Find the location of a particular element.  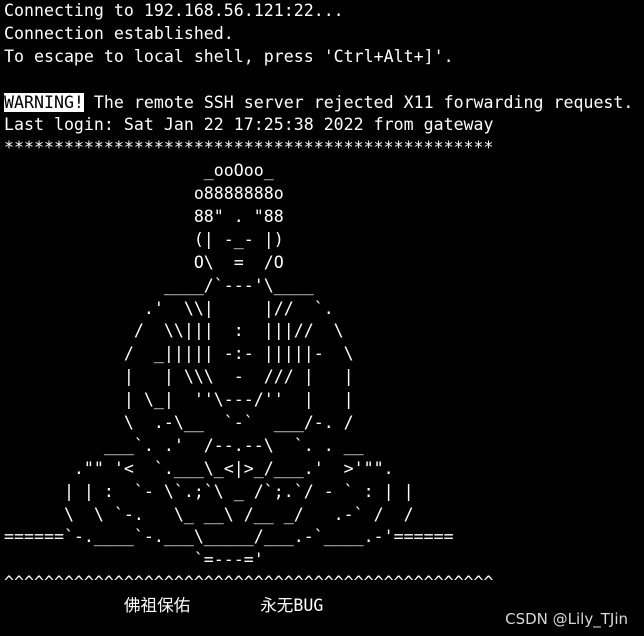

ascii-art-line: ___`. .' /--.--\ `. . __ is located at coordinates (184, 445).